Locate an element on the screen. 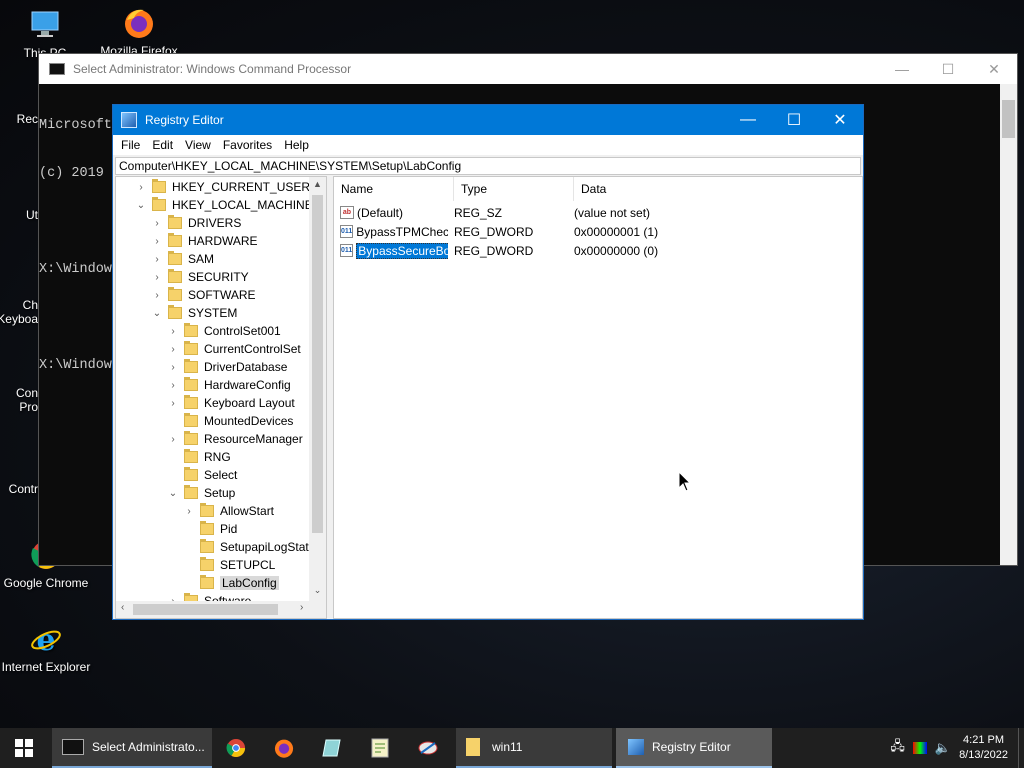 Image resolution: width=1024 pixels, height=768 pixels. tree-vertical-scrollbar: ▲ ⌄ is located at coordinates (317, 389).